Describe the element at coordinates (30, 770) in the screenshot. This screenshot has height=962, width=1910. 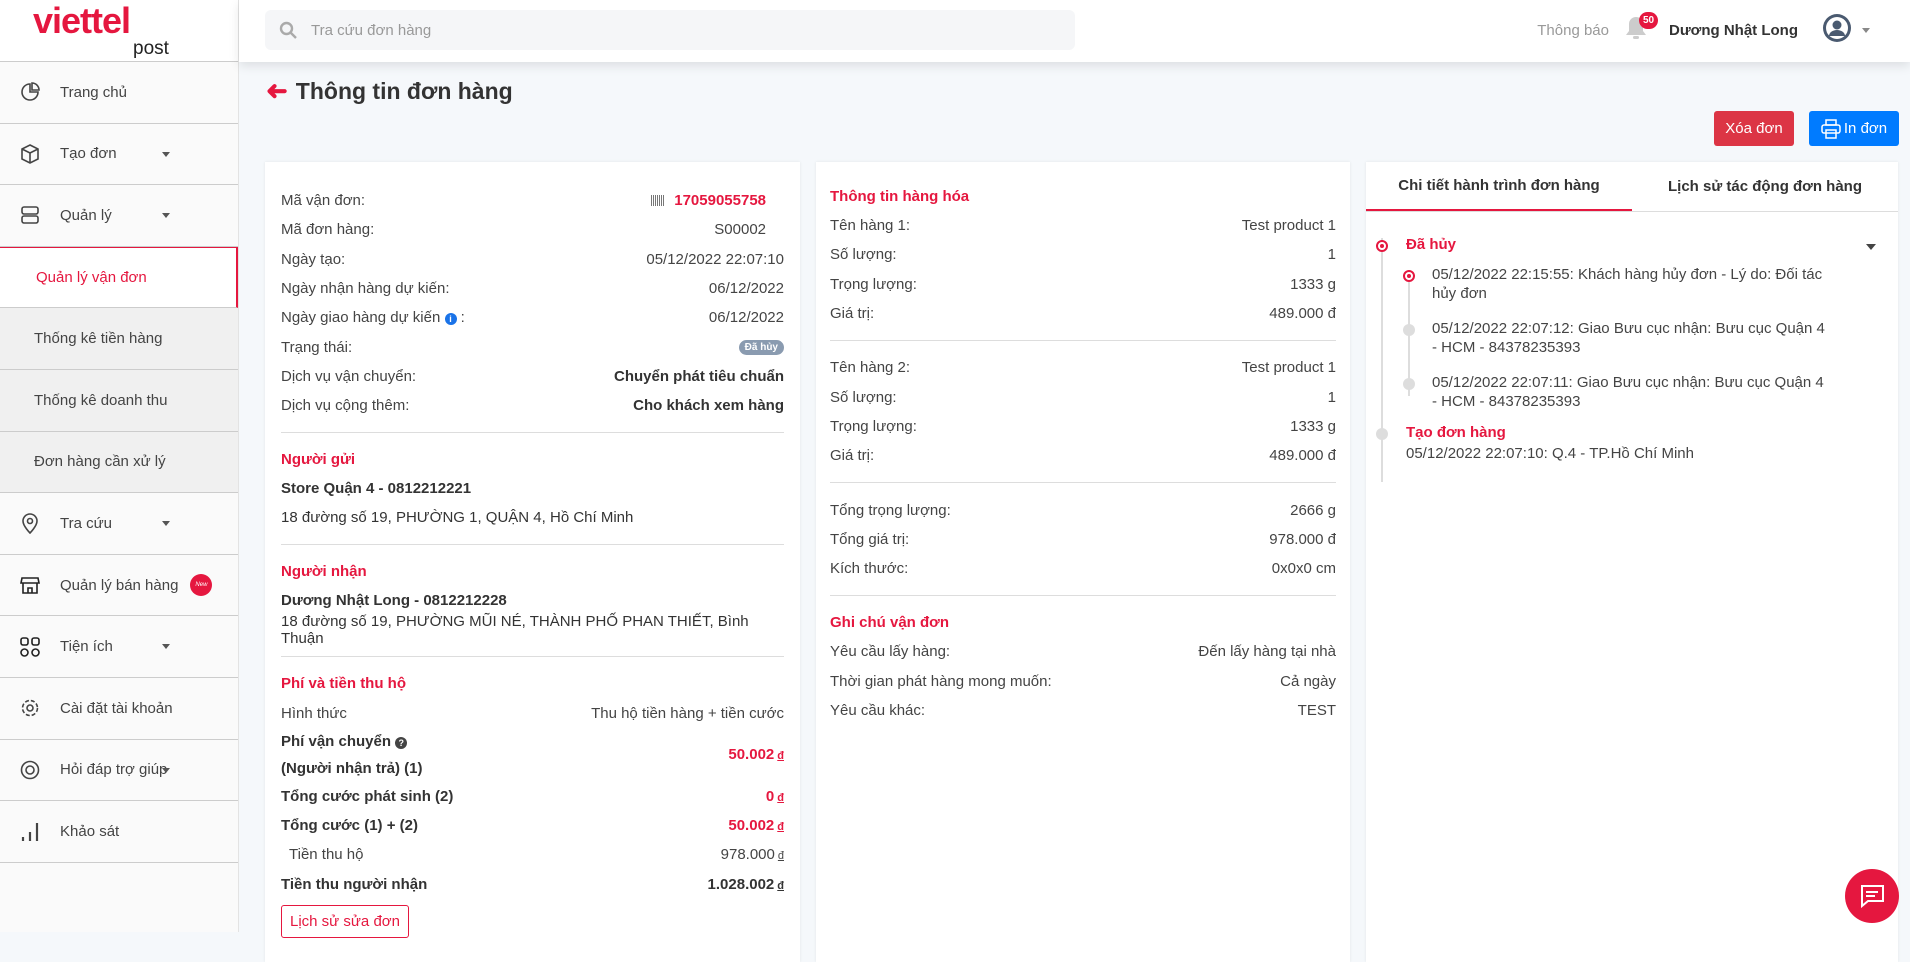
I see `lifebuoy-icon` at that location.